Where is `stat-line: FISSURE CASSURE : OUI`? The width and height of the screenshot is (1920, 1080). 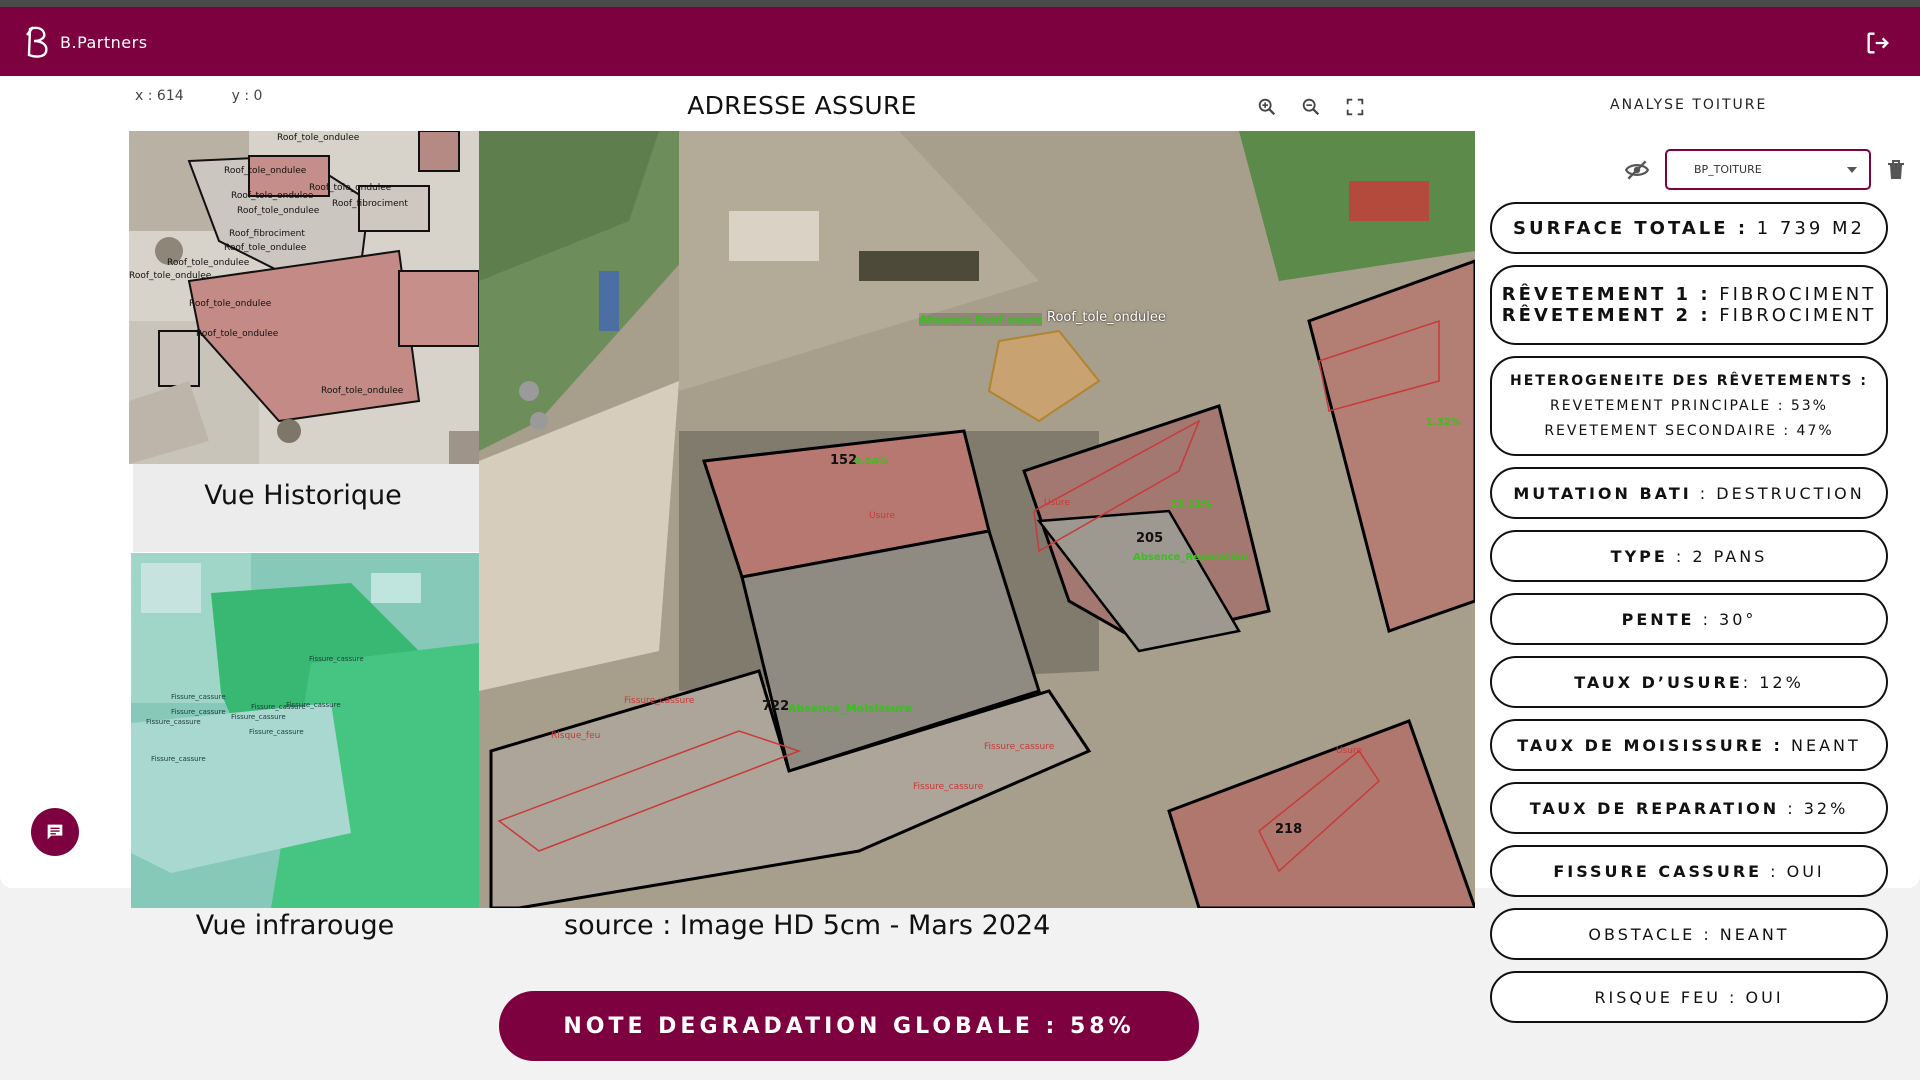
stat-line: FISSURE CASSURE : OUI is located at coordinates (1688, 871).